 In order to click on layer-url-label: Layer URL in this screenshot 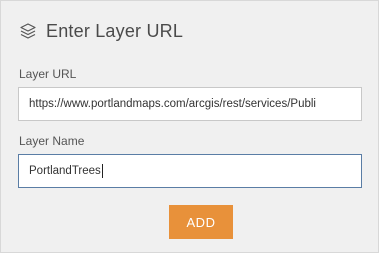, I will do `click(48, 74)`.